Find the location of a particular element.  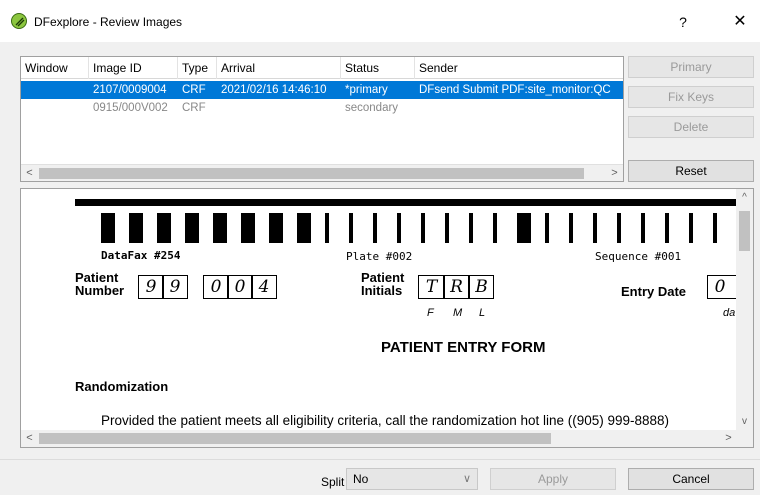

title-bar: DFexplore - Review Images ? ✕ is located at coordinates (380, 21).